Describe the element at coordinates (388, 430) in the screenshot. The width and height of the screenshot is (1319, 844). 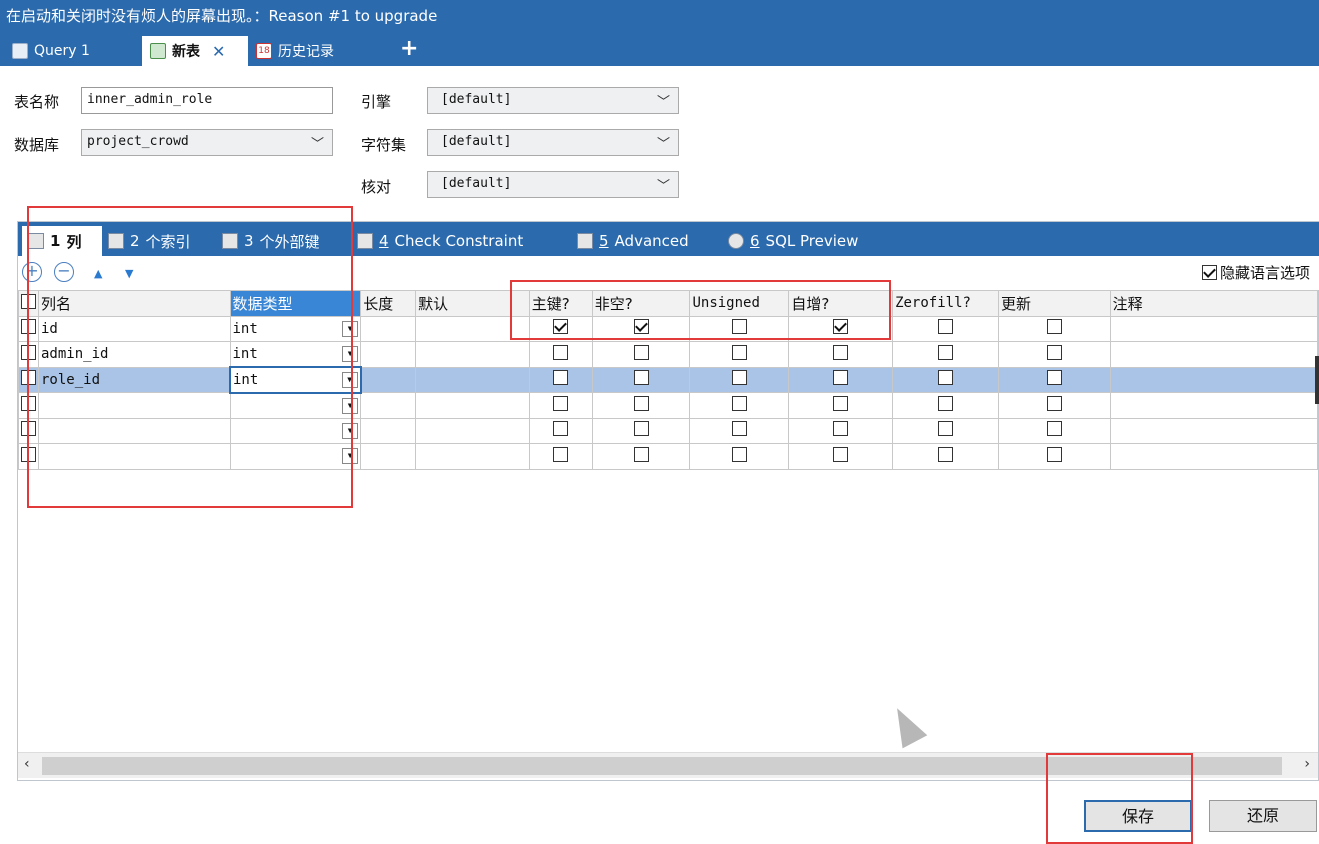
I see `length-cell` at that location.